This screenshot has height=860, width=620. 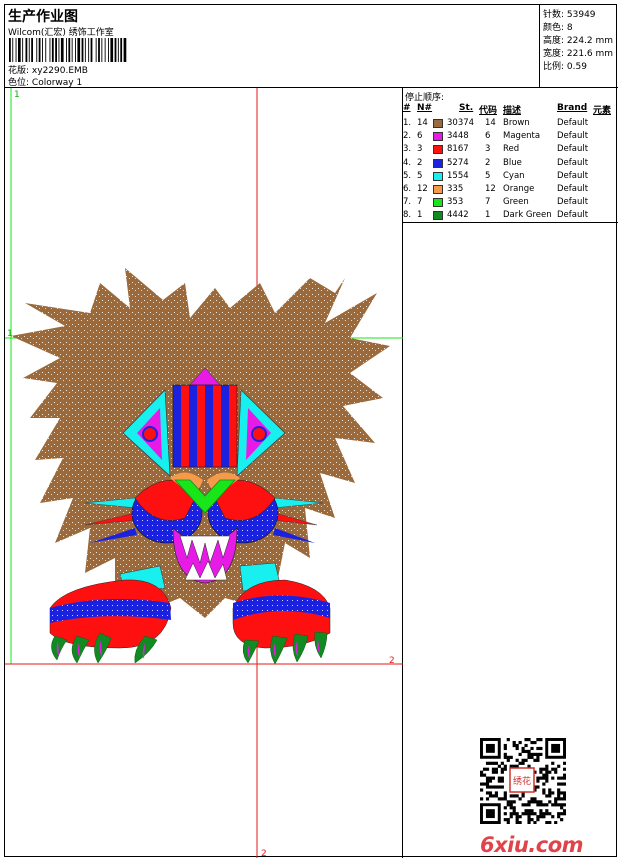 I want to click on table-row: 5. 5 1554 5 Cyan Default, so click(x=510, y=177).